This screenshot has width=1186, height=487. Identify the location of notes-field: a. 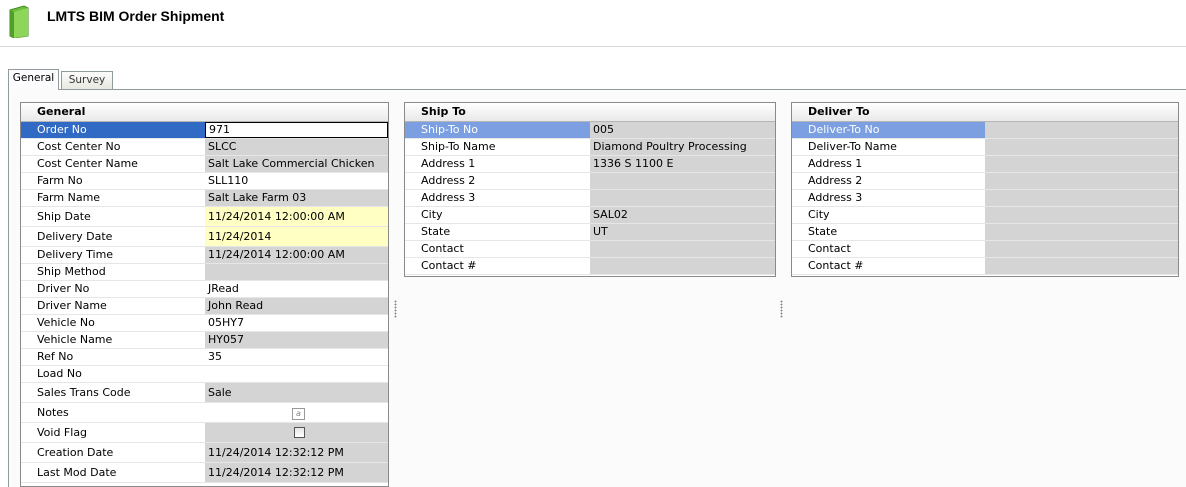
(296, 412).